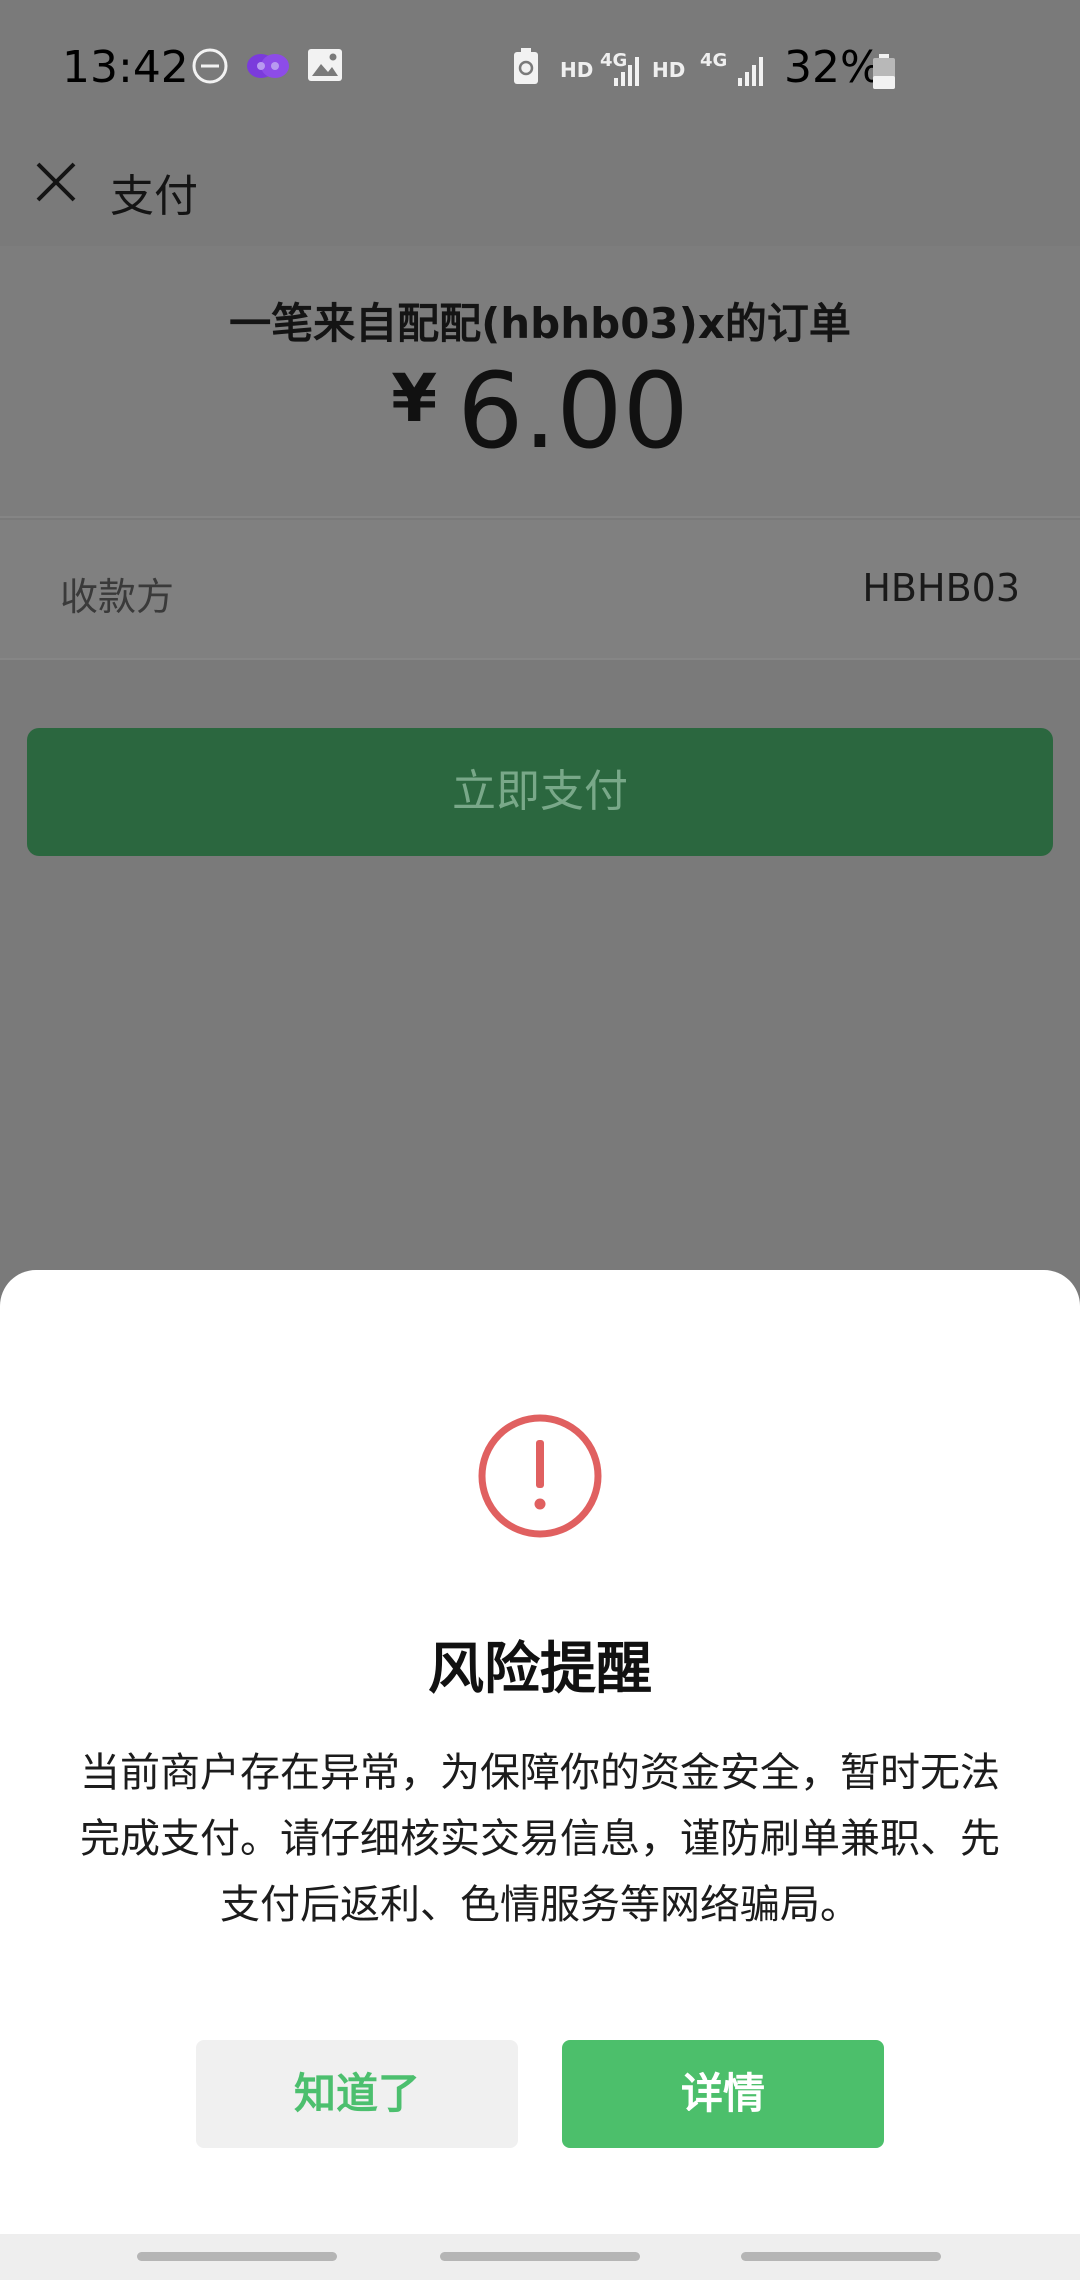  What do you see at coordinates (210, 68) in the screenshot?
I see `do-not-disturb-icon` at bounding box center [210, 68].